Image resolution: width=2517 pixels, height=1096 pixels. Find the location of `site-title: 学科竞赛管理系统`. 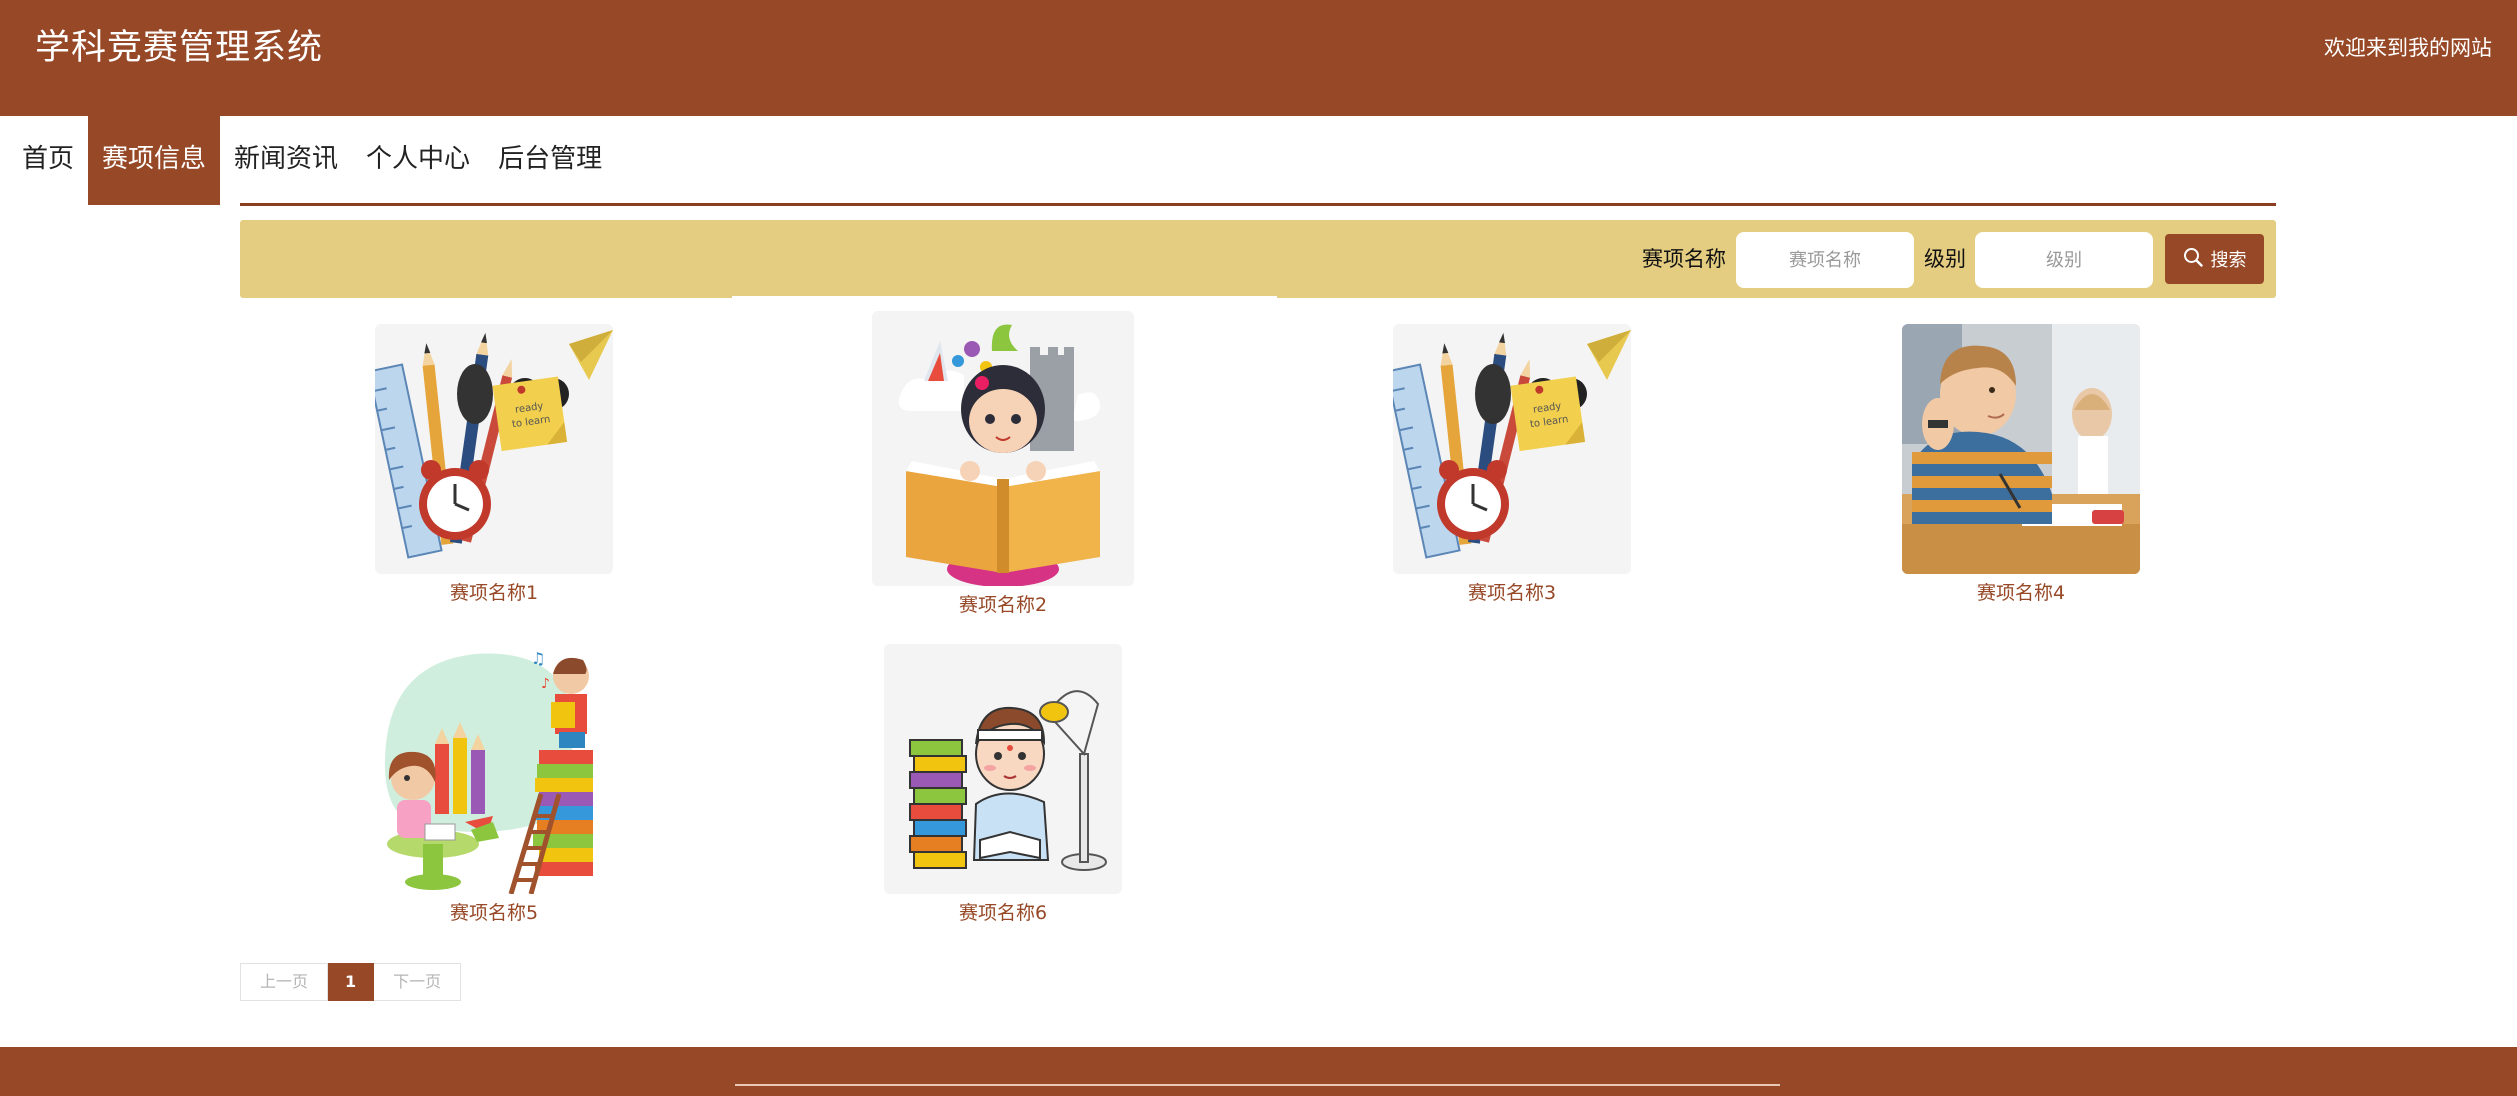

site-title: 学科竞赛管理系统 is located at coordinates (179, 48).